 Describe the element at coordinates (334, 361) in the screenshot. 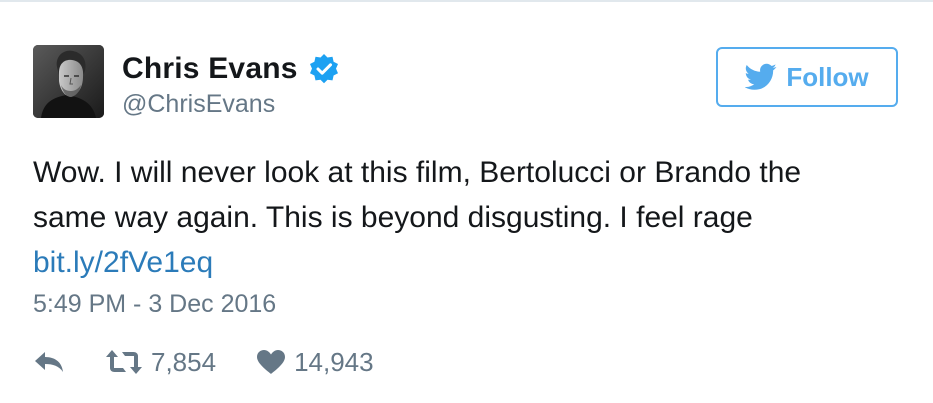

I see `like-count: 14,943` at that location.